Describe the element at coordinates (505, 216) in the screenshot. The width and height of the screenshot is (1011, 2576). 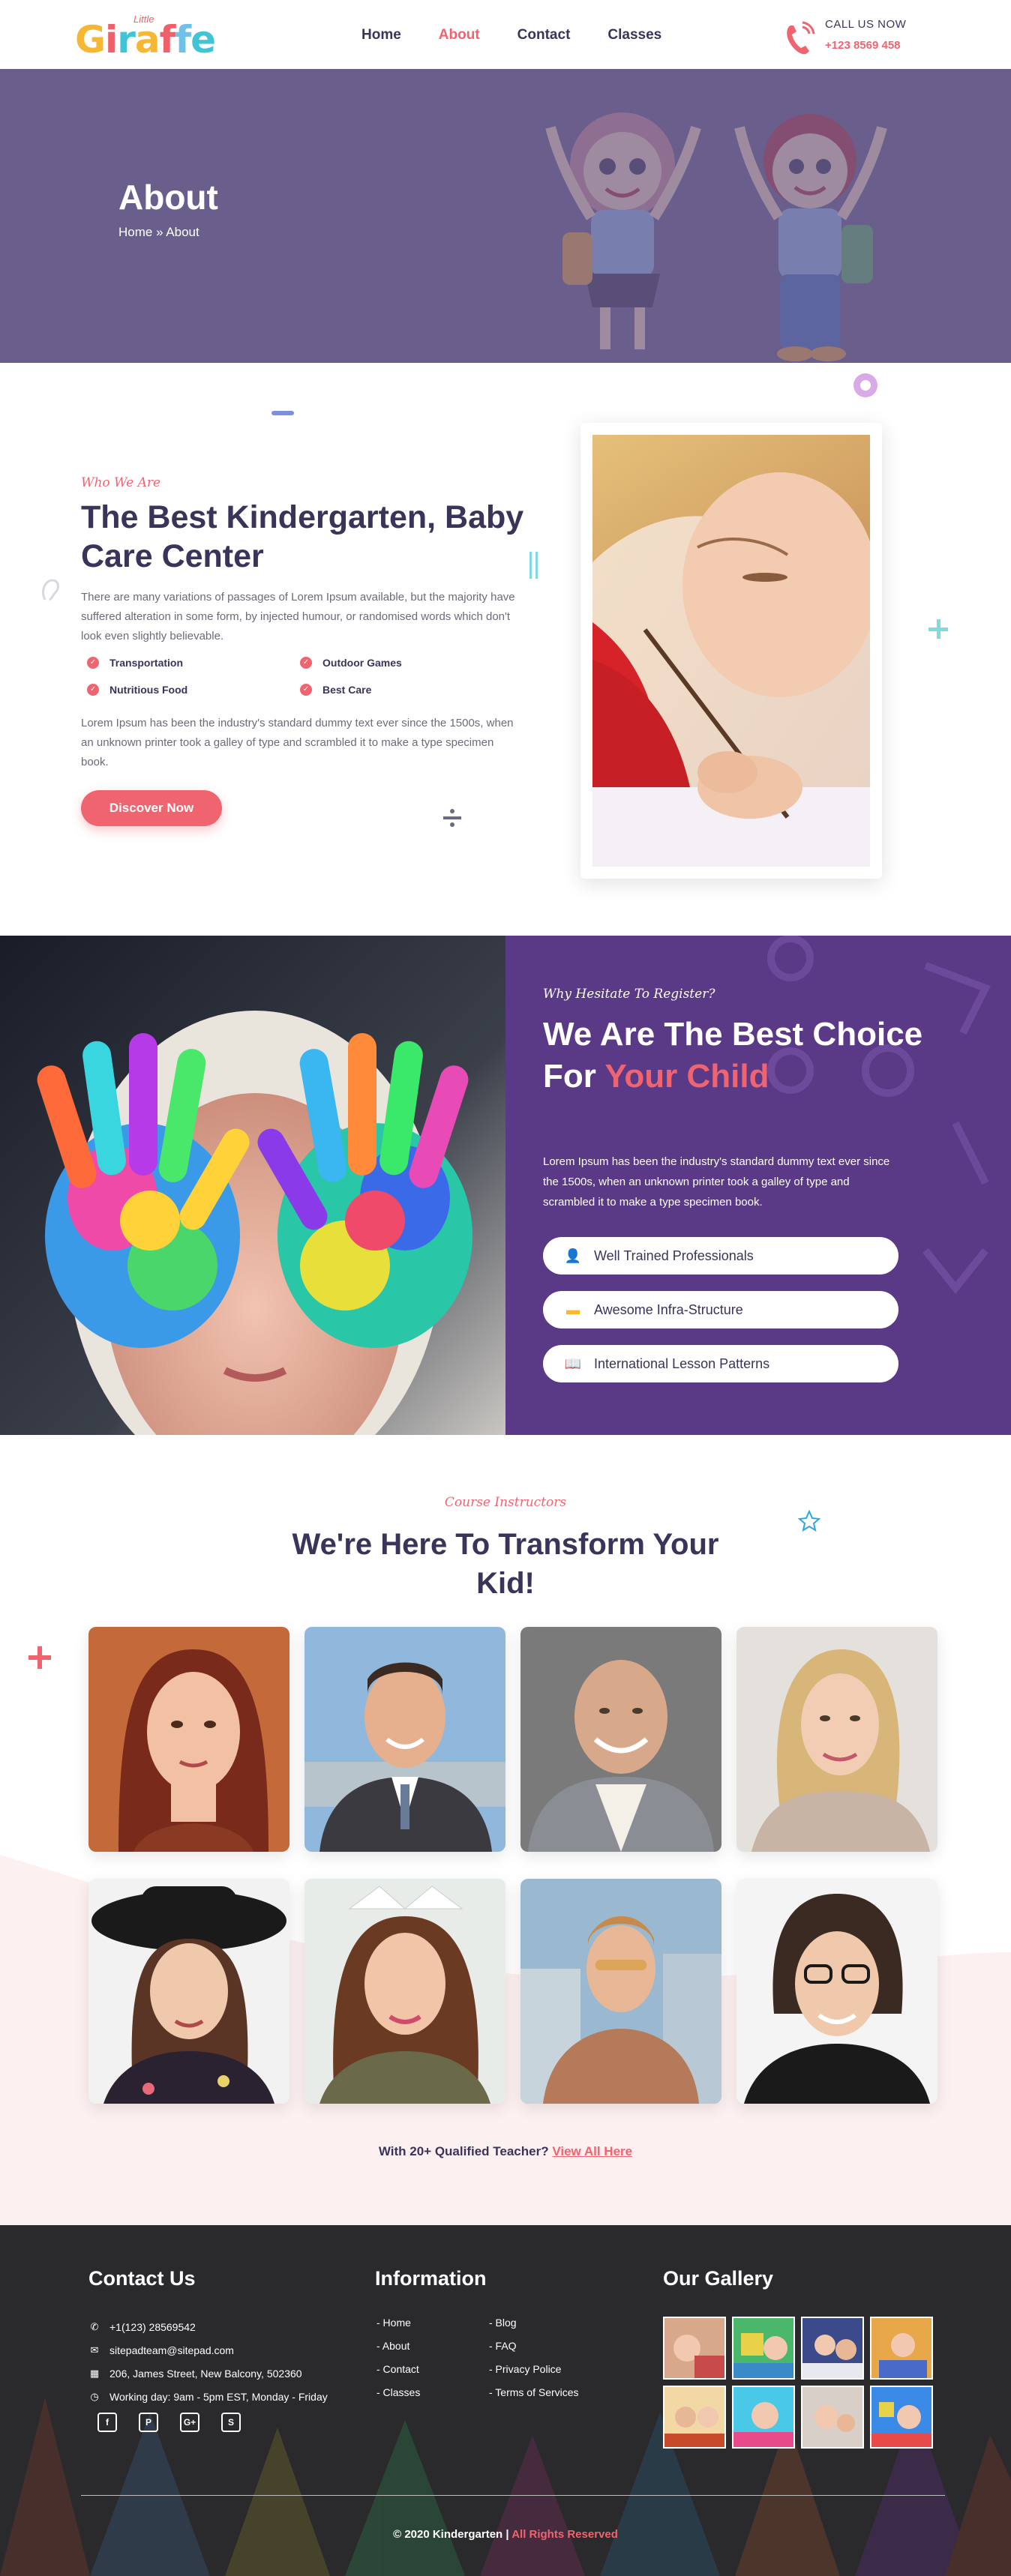
I see `page-banner: About Home » About` at that location.